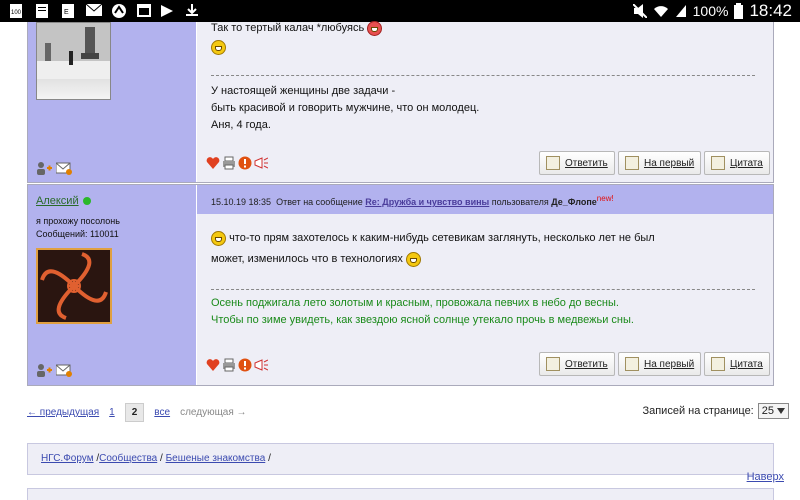 This screenshot has width=800, height=500. What do you see at coordinates (67, 458) in the screenshot?
I see `breadcrumb-item: НГС.Форум` at bounding box center [67, 458].